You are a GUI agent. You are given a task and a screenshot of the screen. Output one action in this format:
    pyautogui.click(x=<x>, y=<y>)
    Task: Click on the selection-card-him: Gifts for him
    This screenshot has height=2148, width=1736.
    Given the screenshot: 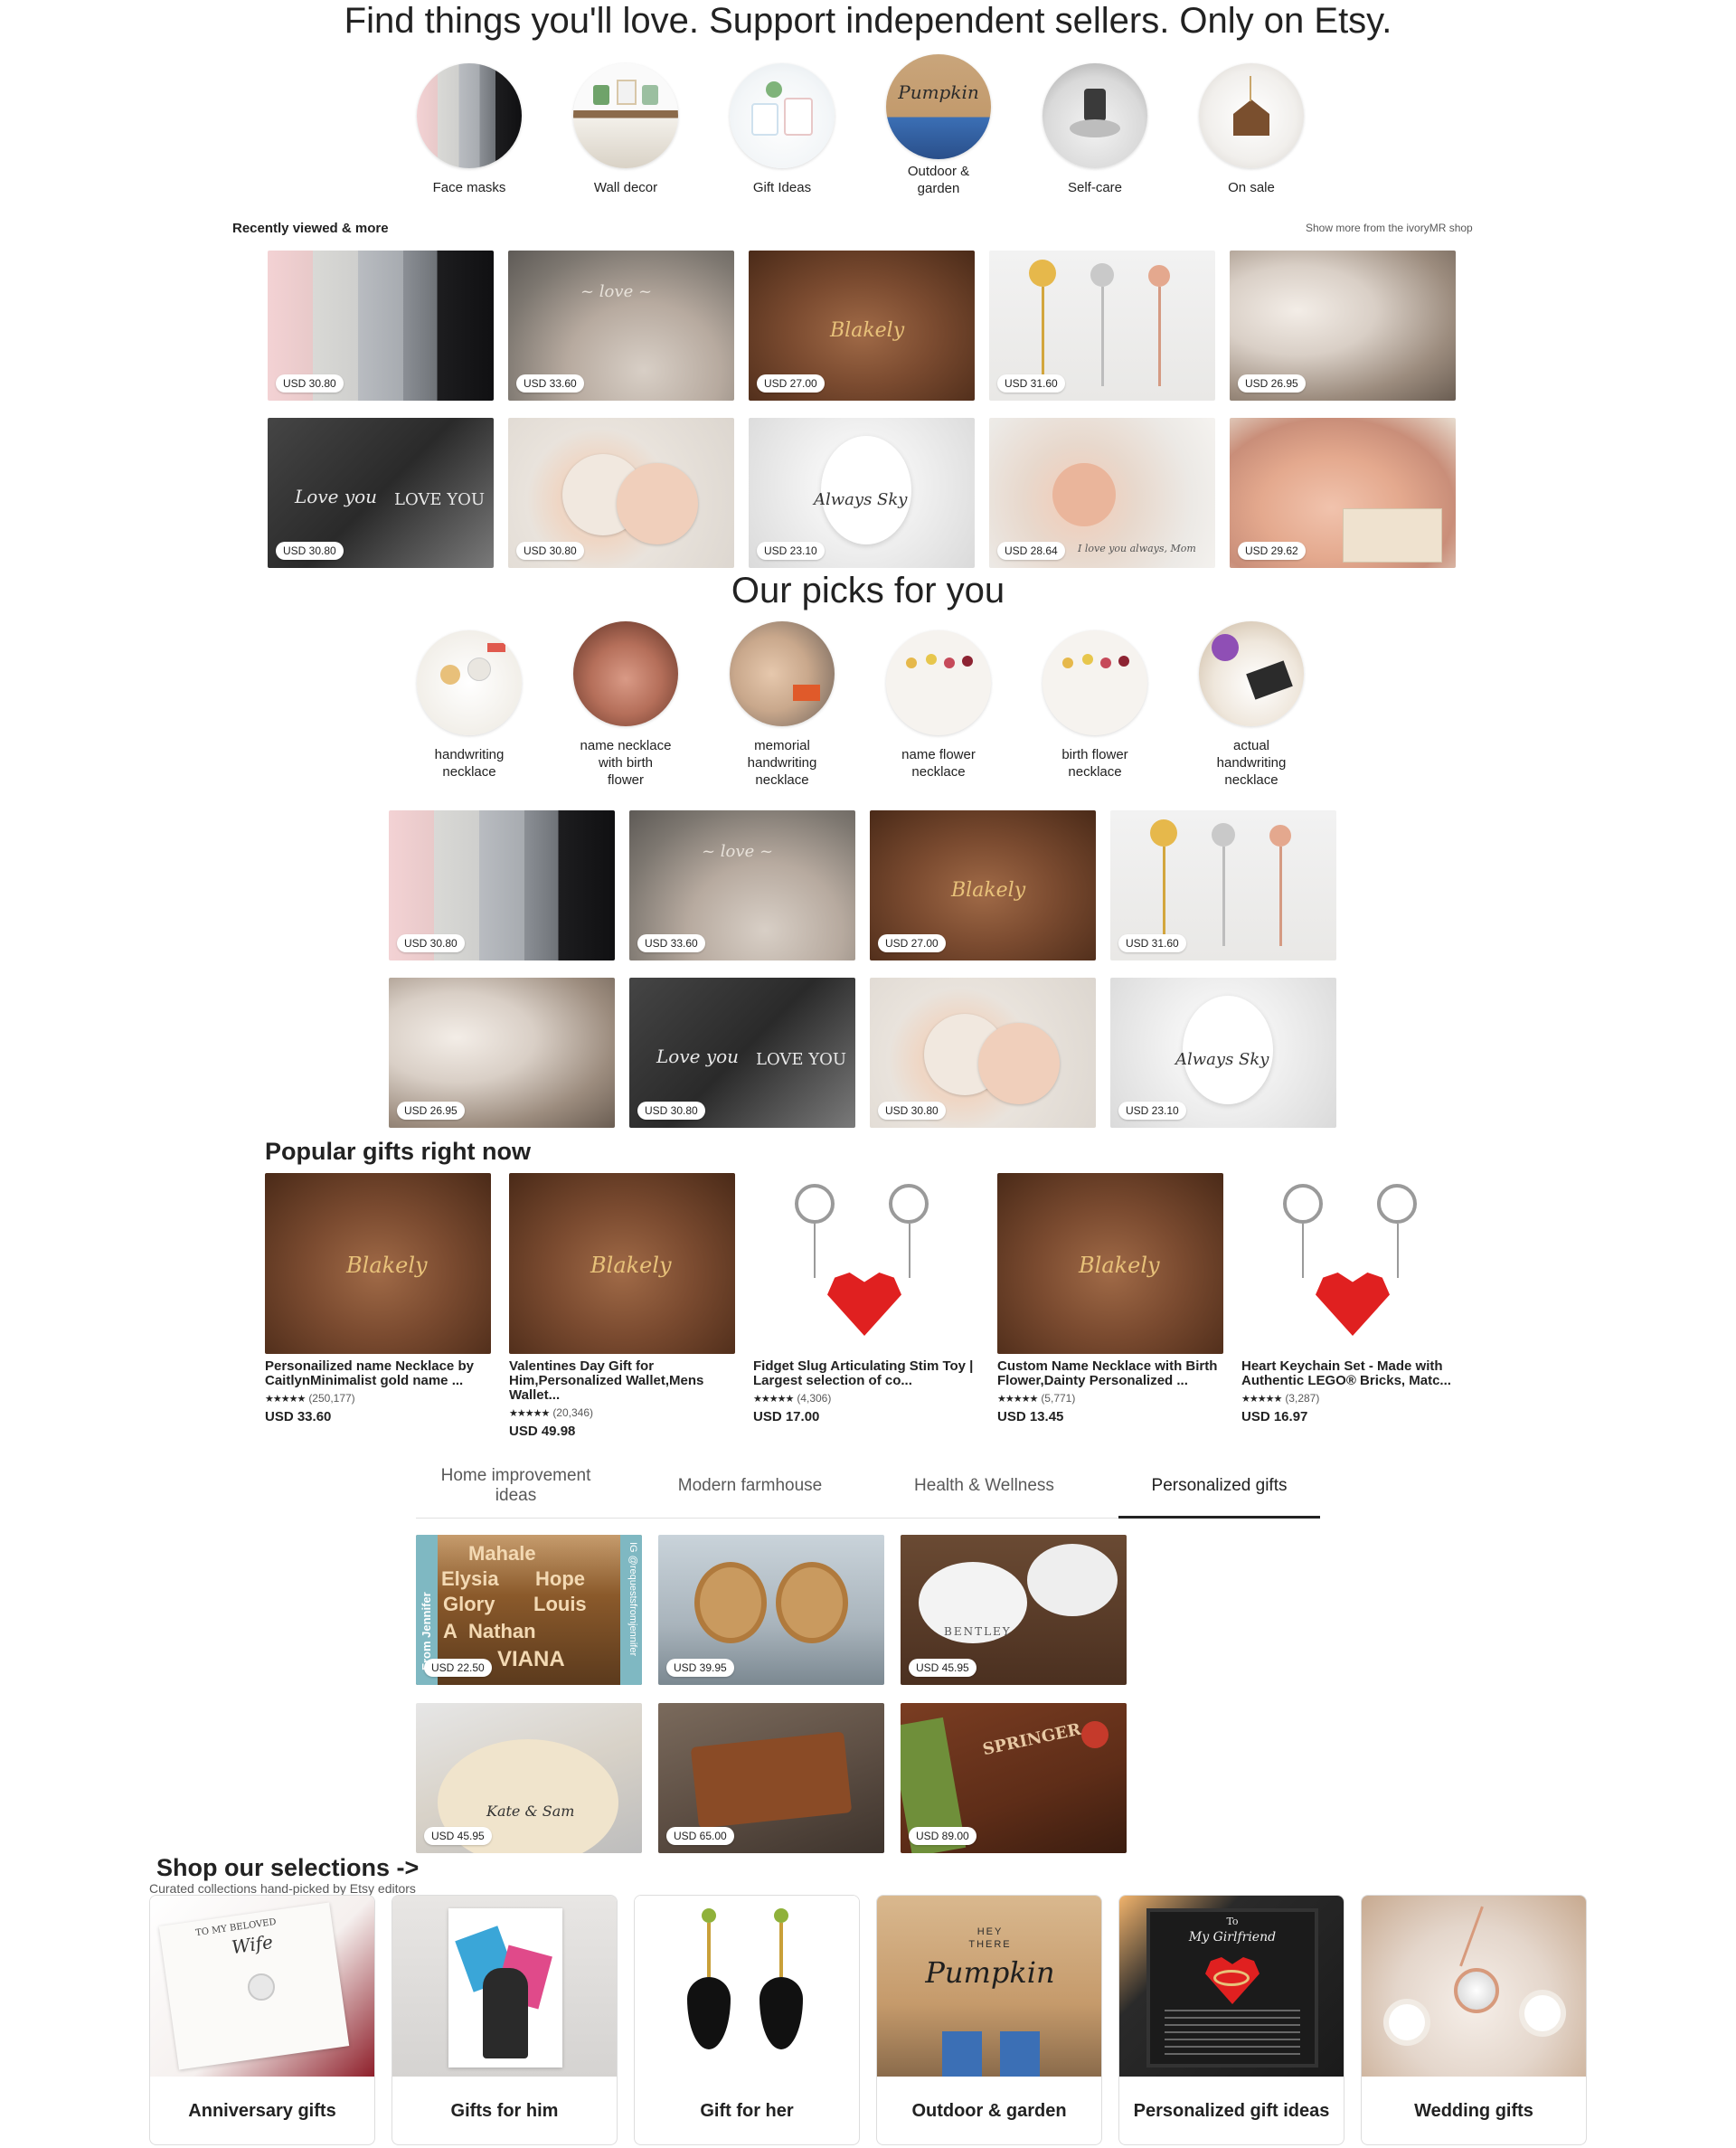 What is the action you would take?
    pyautogui.click(x=505, y=2020)
    